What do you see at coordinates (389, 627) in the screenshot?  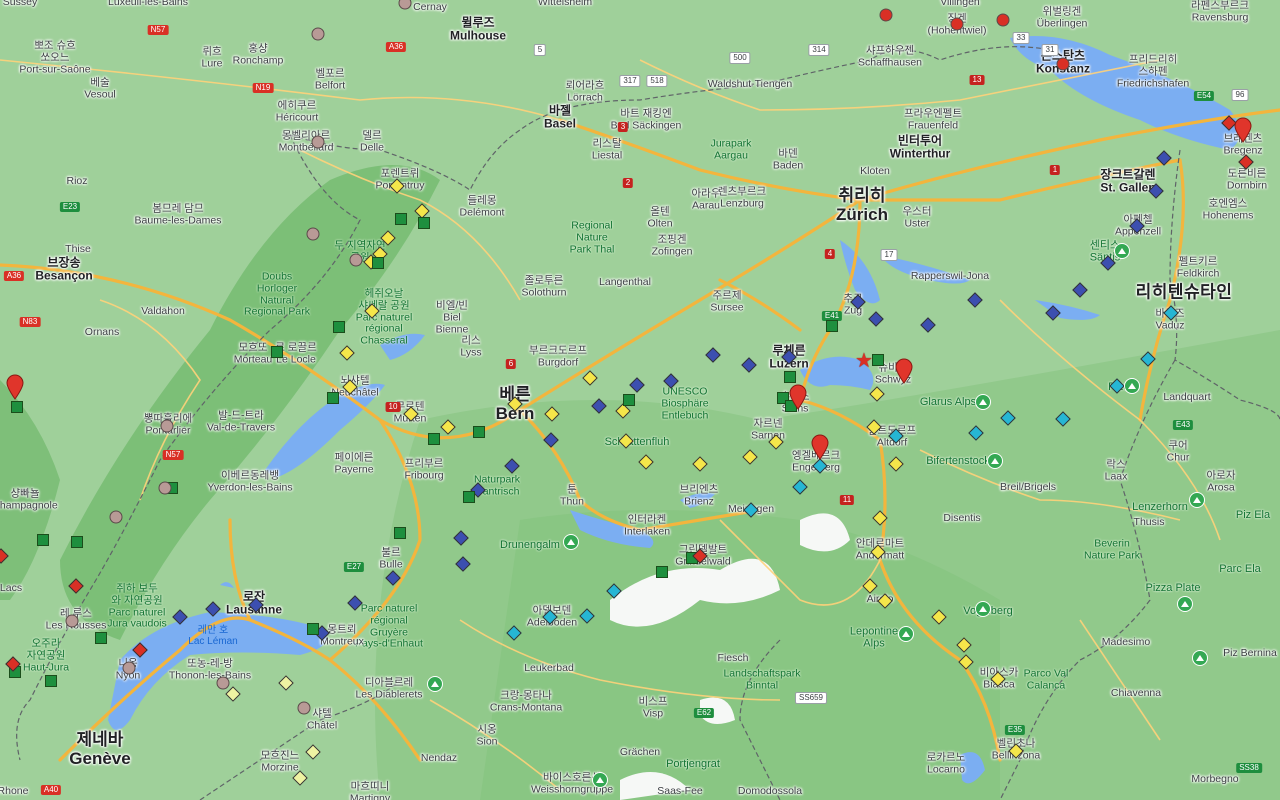 I see `map-label-l116: Parc naturel régional Gruyère Pays-d'Enhaut` at bounding box center [389, 627].